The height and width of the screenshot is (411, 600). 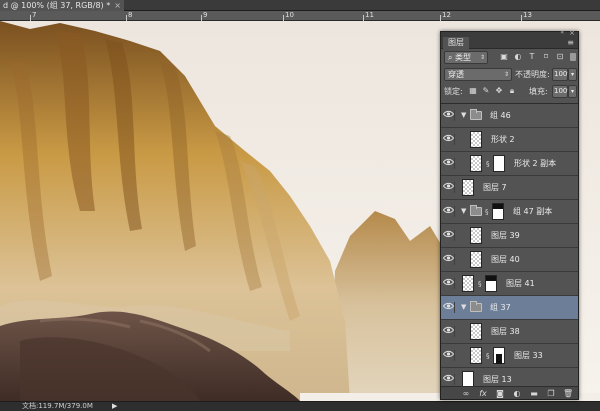 I want to click on lock-fill-row: 锁定: ▦ ✎ ✥ 🔒︎ 填充: 100% ▾, so click(x=509, y=91).